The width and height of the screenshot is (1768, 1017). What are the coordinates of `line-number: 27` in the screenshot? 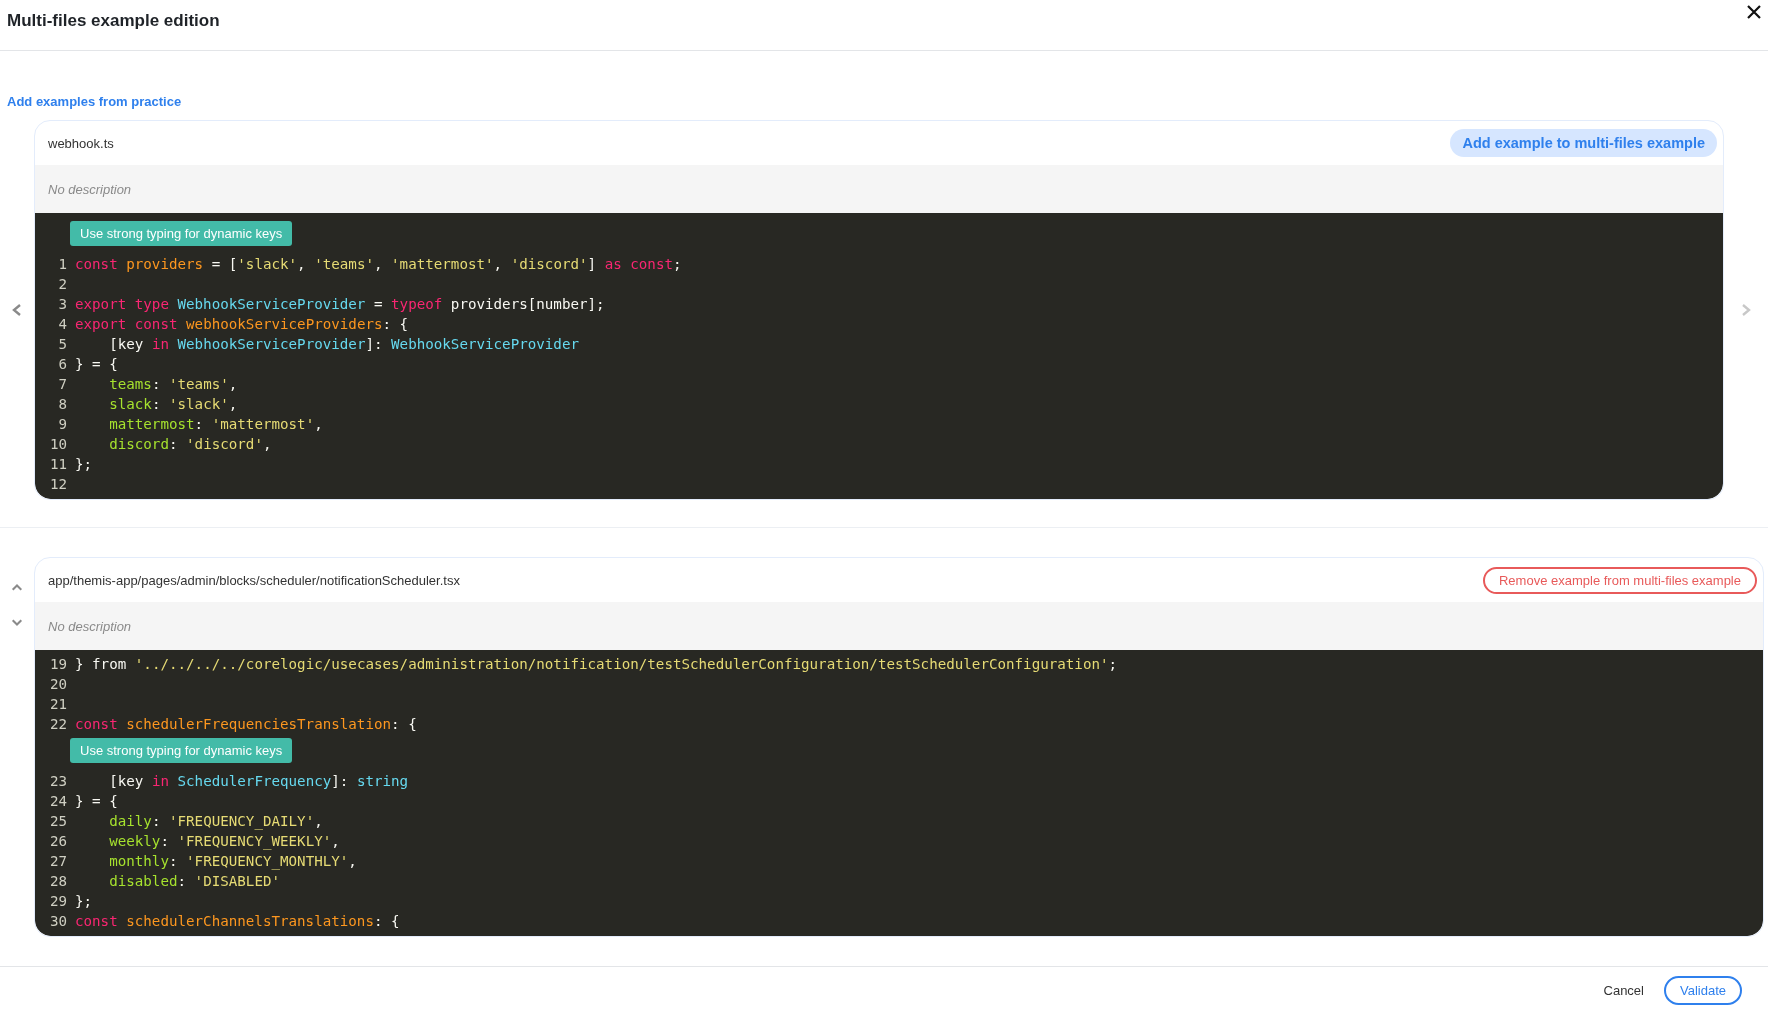 It's located at (57, 861).